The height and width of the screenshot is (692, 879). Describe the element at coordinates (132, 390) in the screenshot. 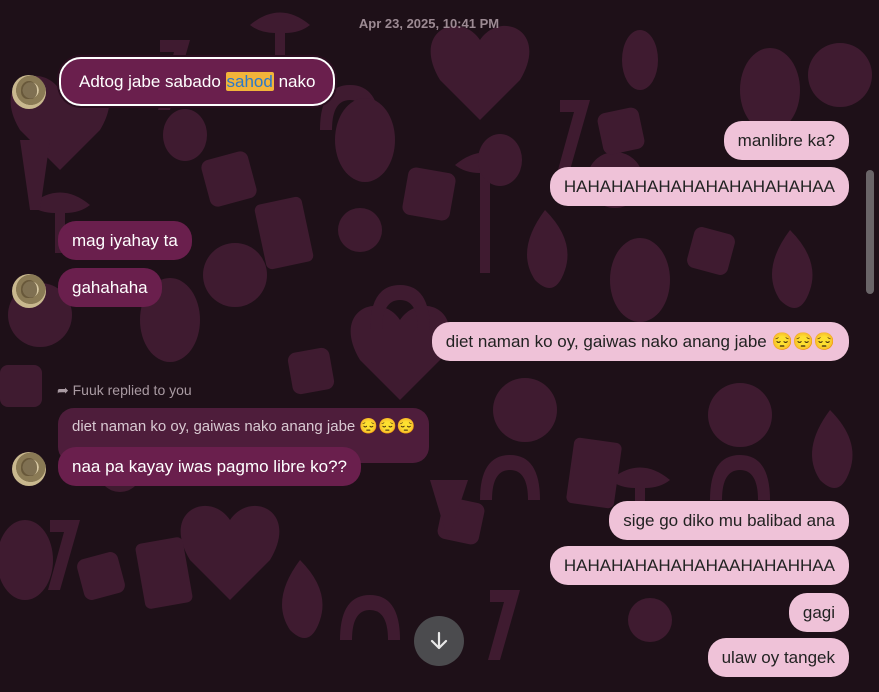

I see `reply-label-text: Fuuk replied to you` at that location.